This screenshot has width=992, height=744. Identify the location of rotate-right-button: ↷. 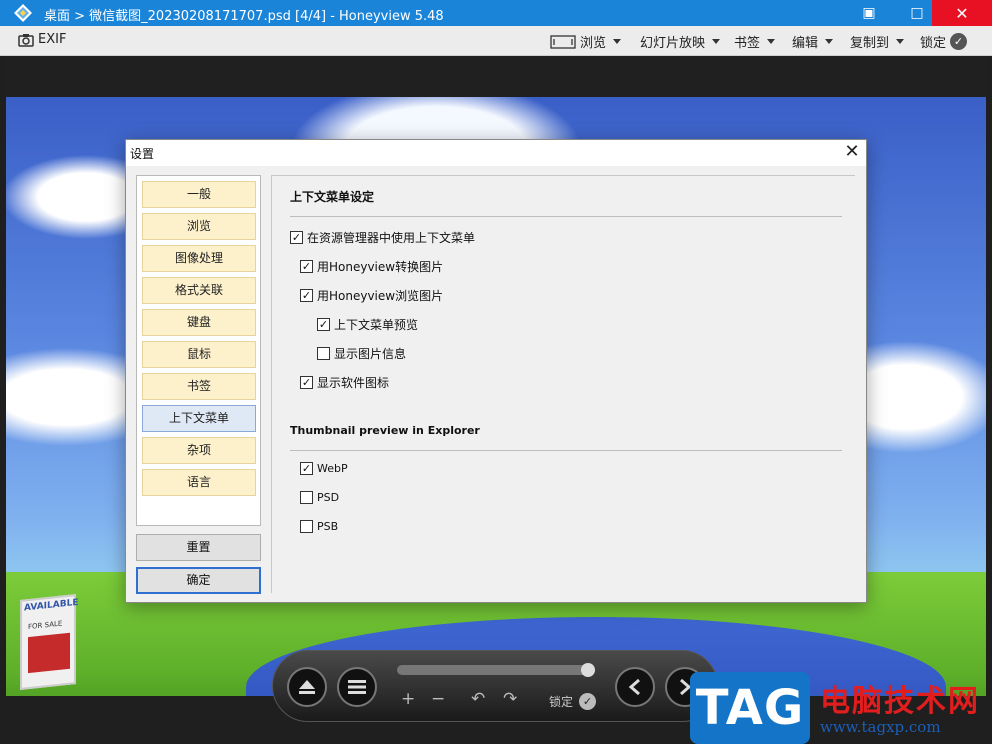
(510, 699).